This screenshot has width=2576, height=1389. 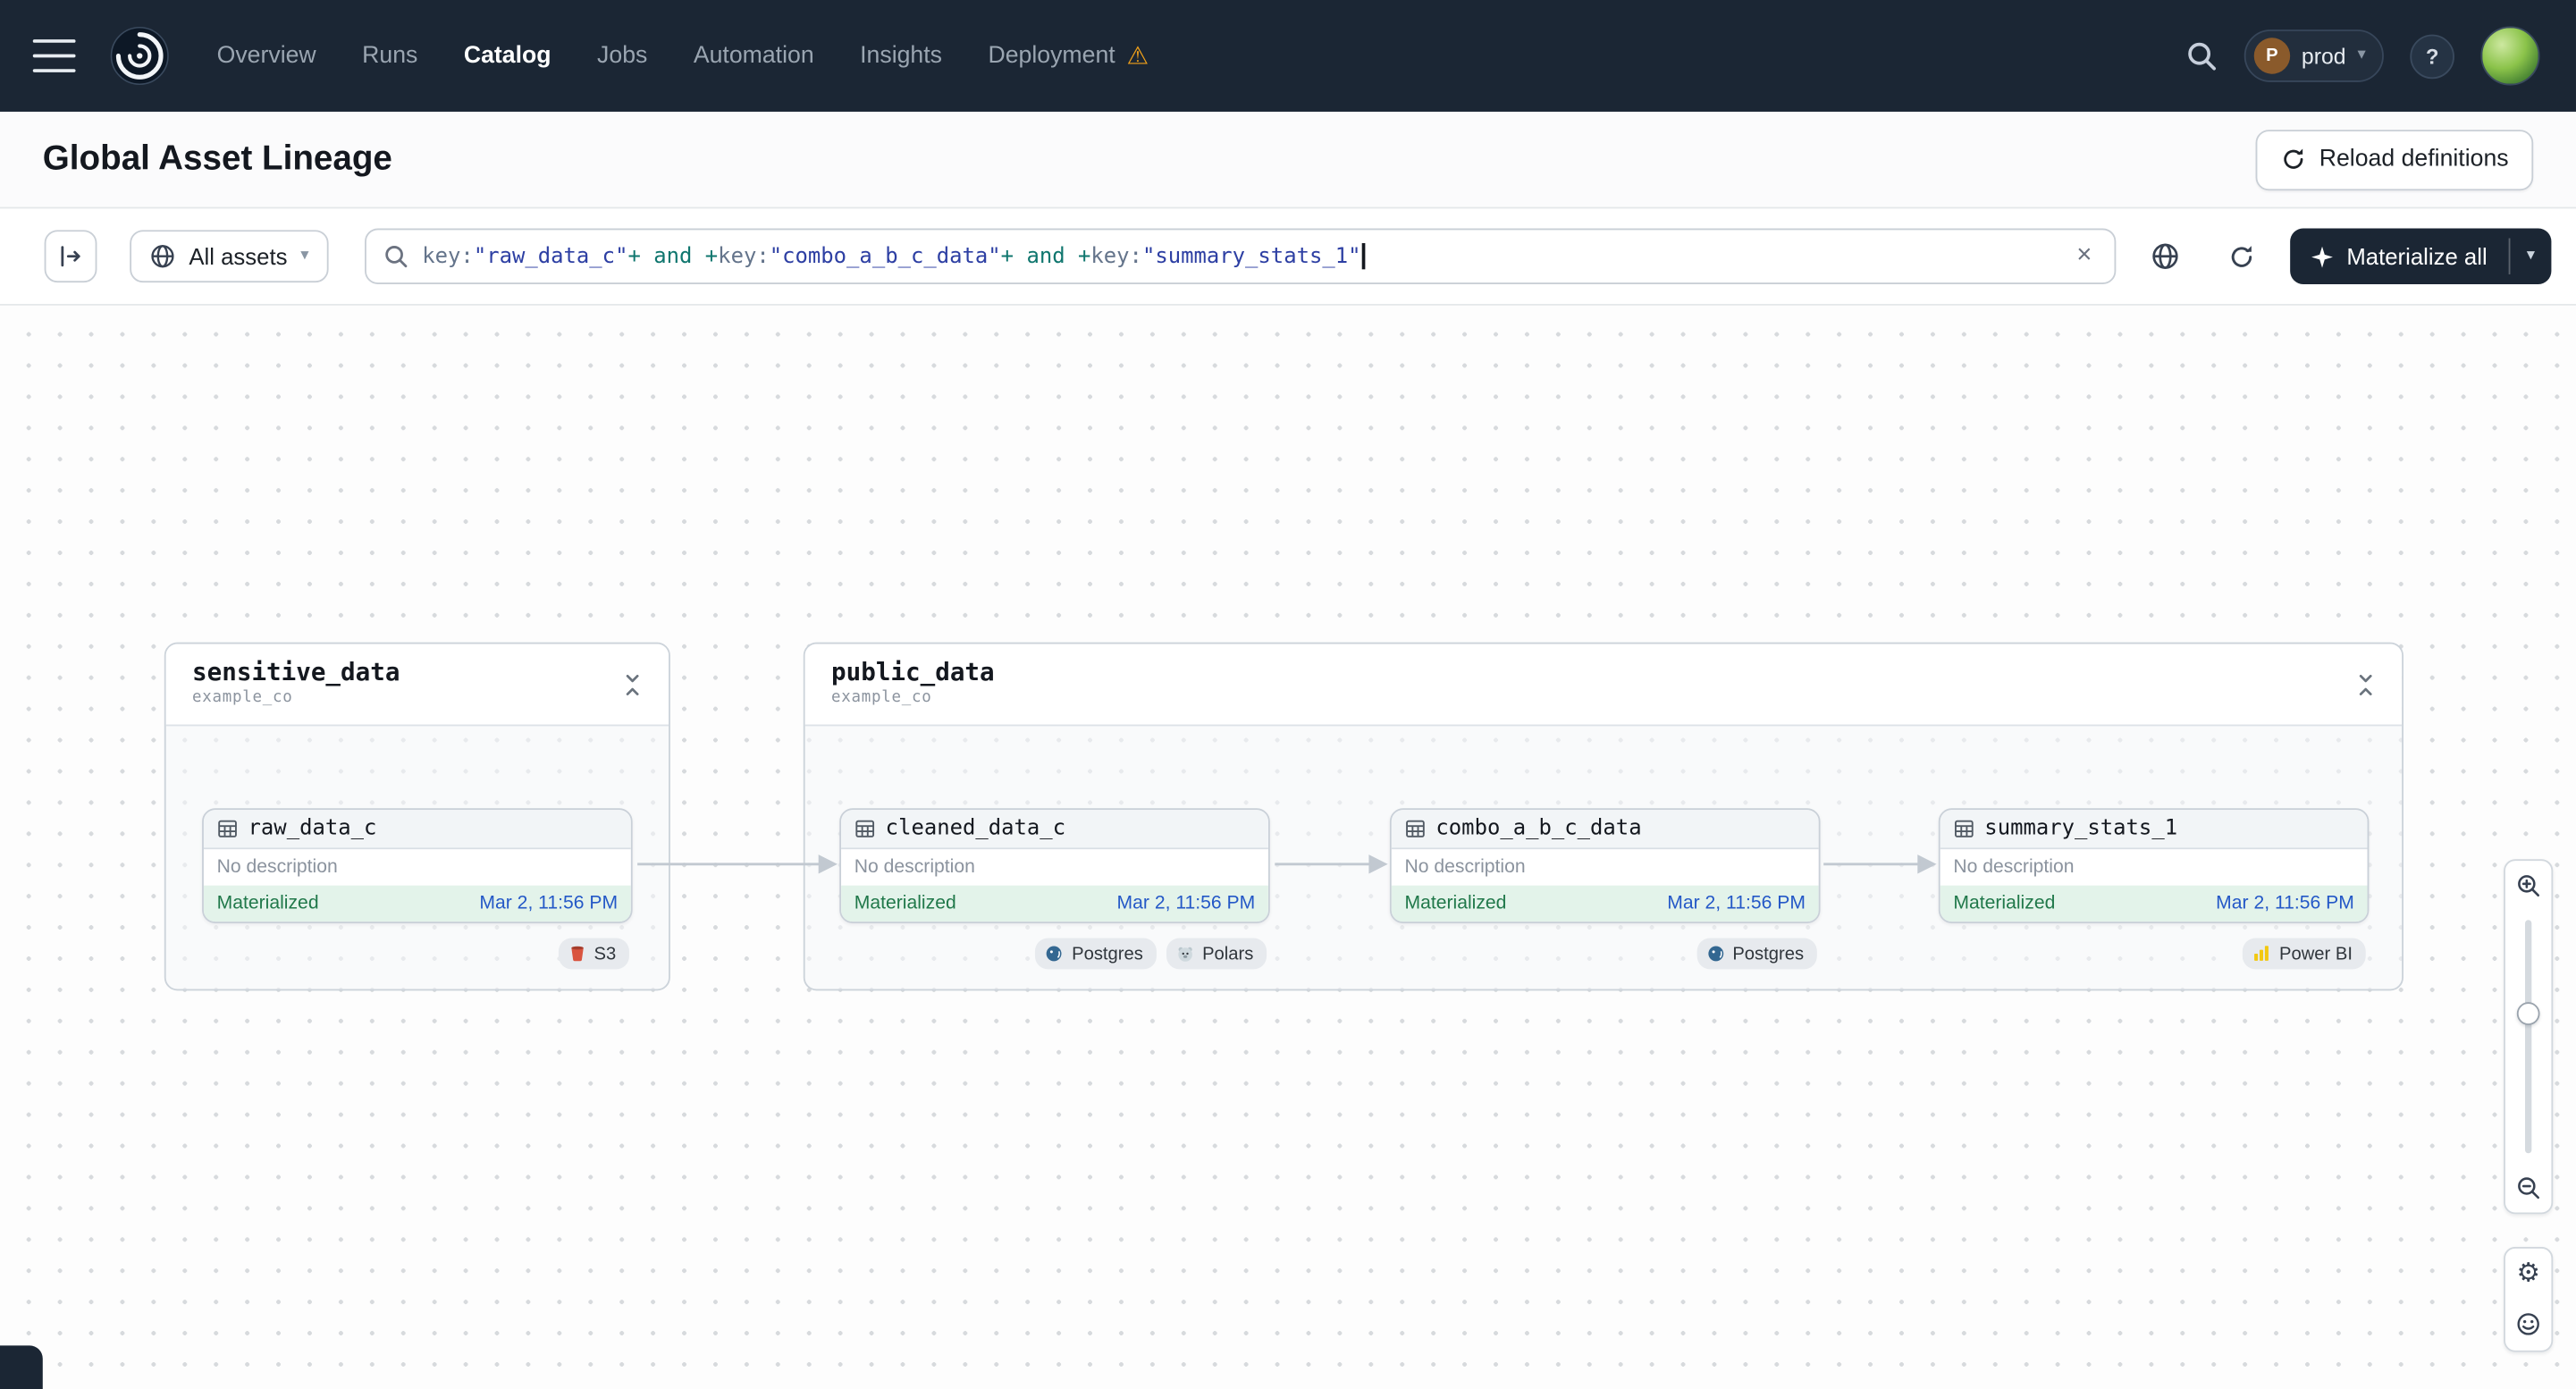 I want to click on materialize-options-button: ▾, so click(x=2531, y=255).